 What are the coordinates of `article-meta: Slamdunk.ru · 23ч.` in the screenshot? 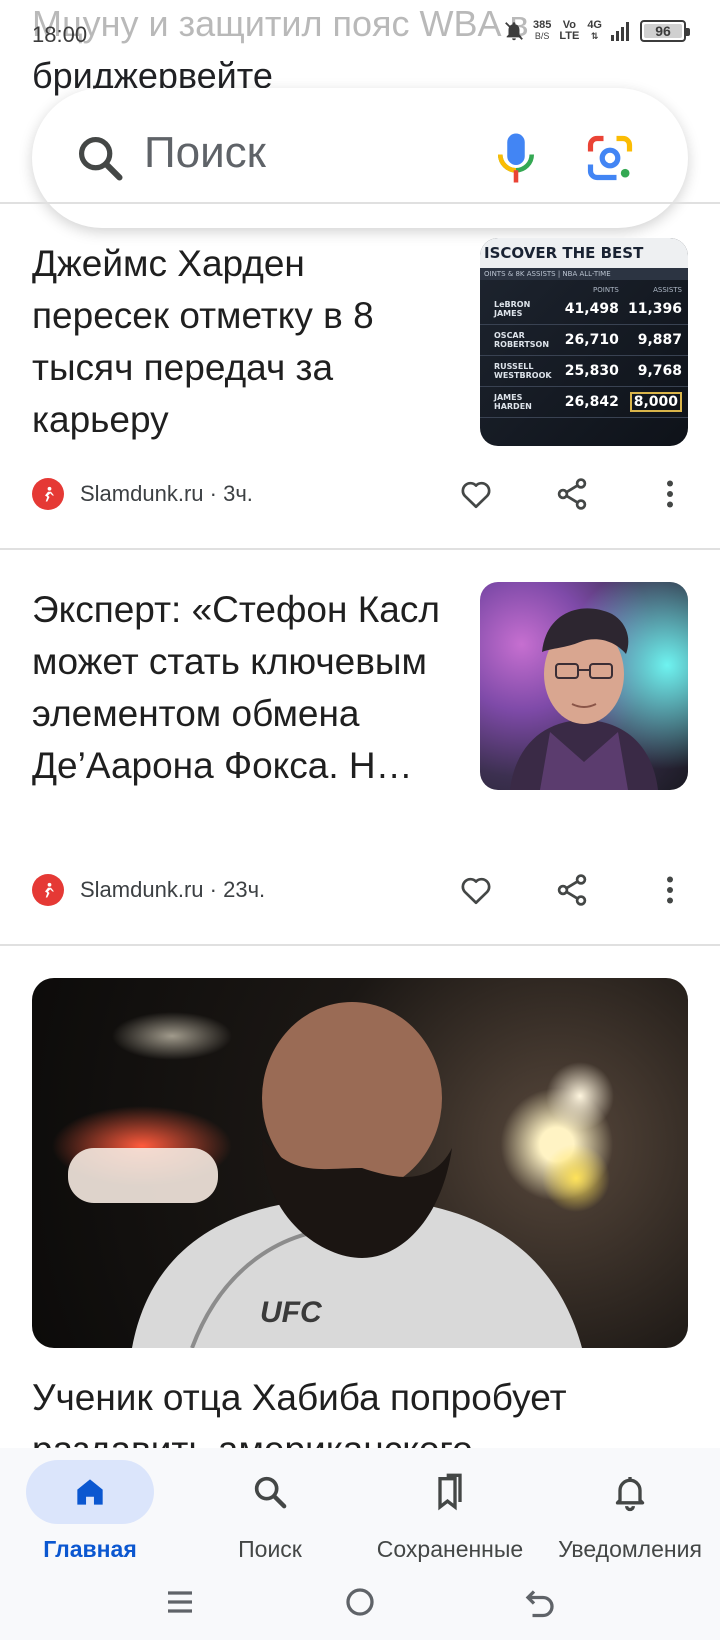 It's located at (360, 890).